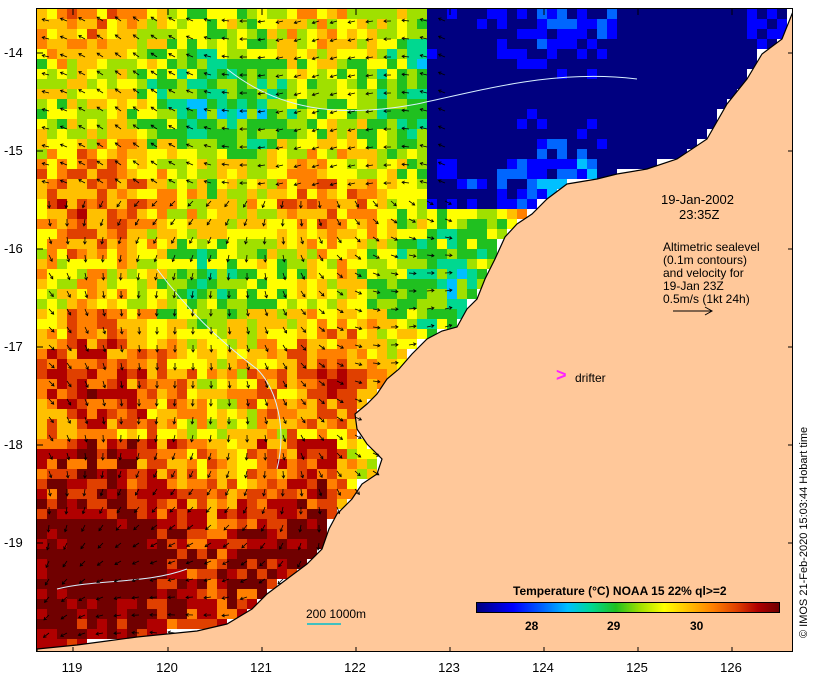  What do you see at coordinates (13, 346) in the screenshot?
I see `lat-label: -17` at bounding box center [13, 346].